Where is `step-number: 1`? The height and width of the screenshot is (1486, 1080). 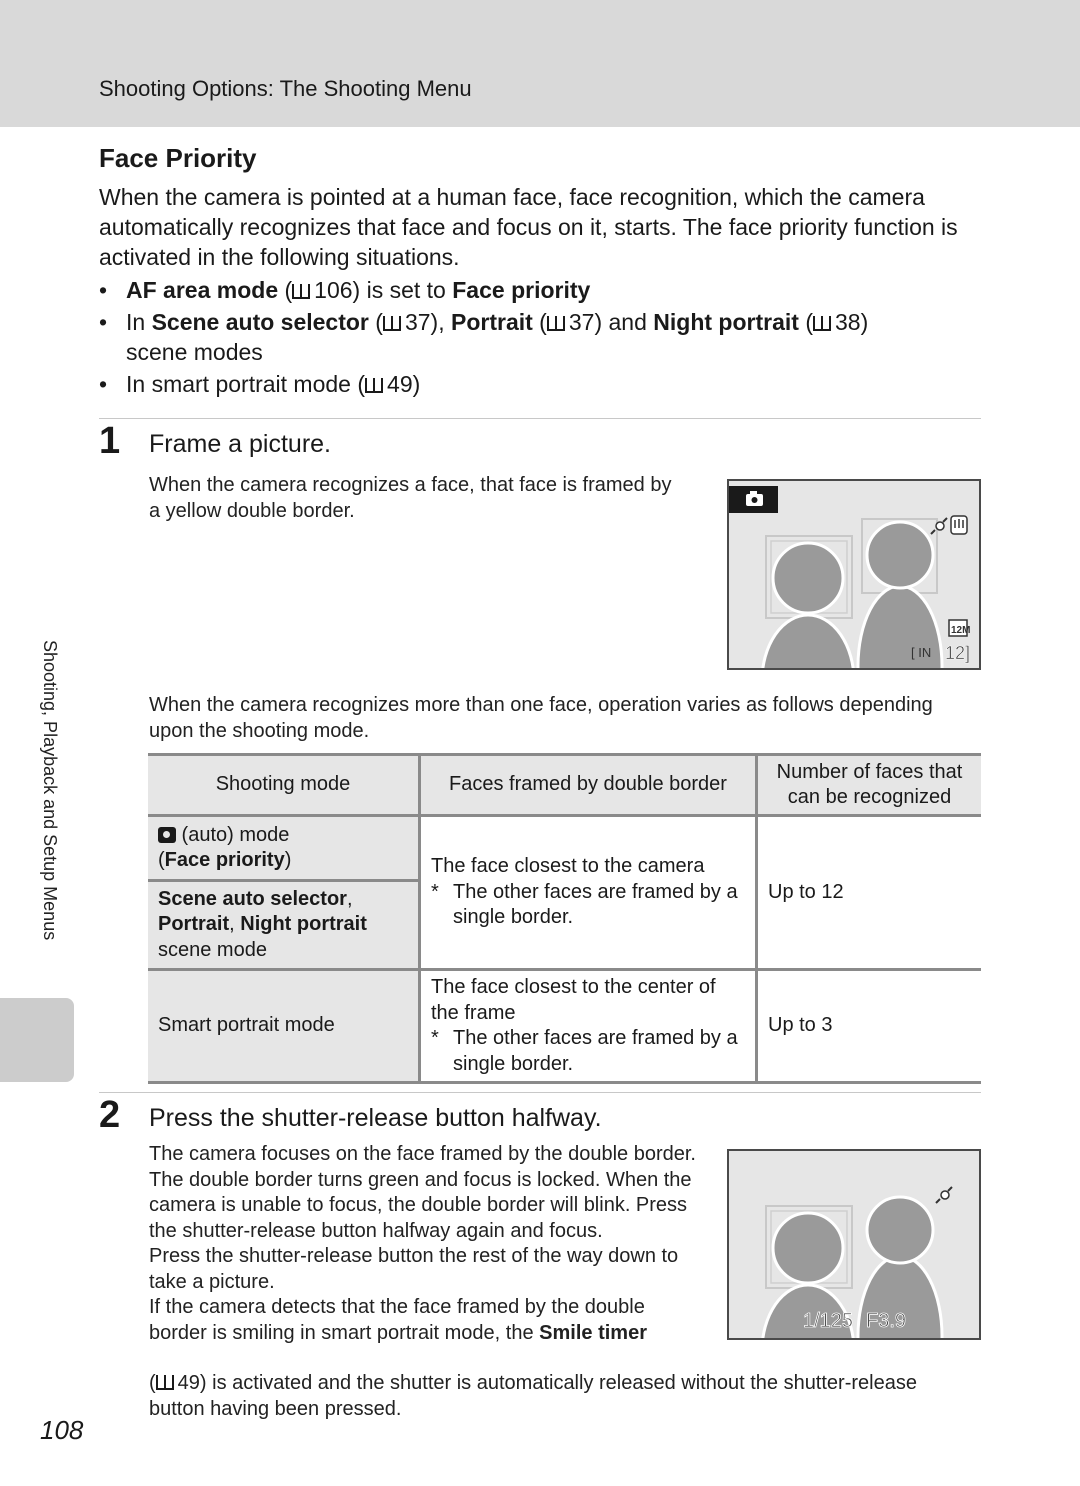
step-number: 1 is located at coordinates (110, 441).